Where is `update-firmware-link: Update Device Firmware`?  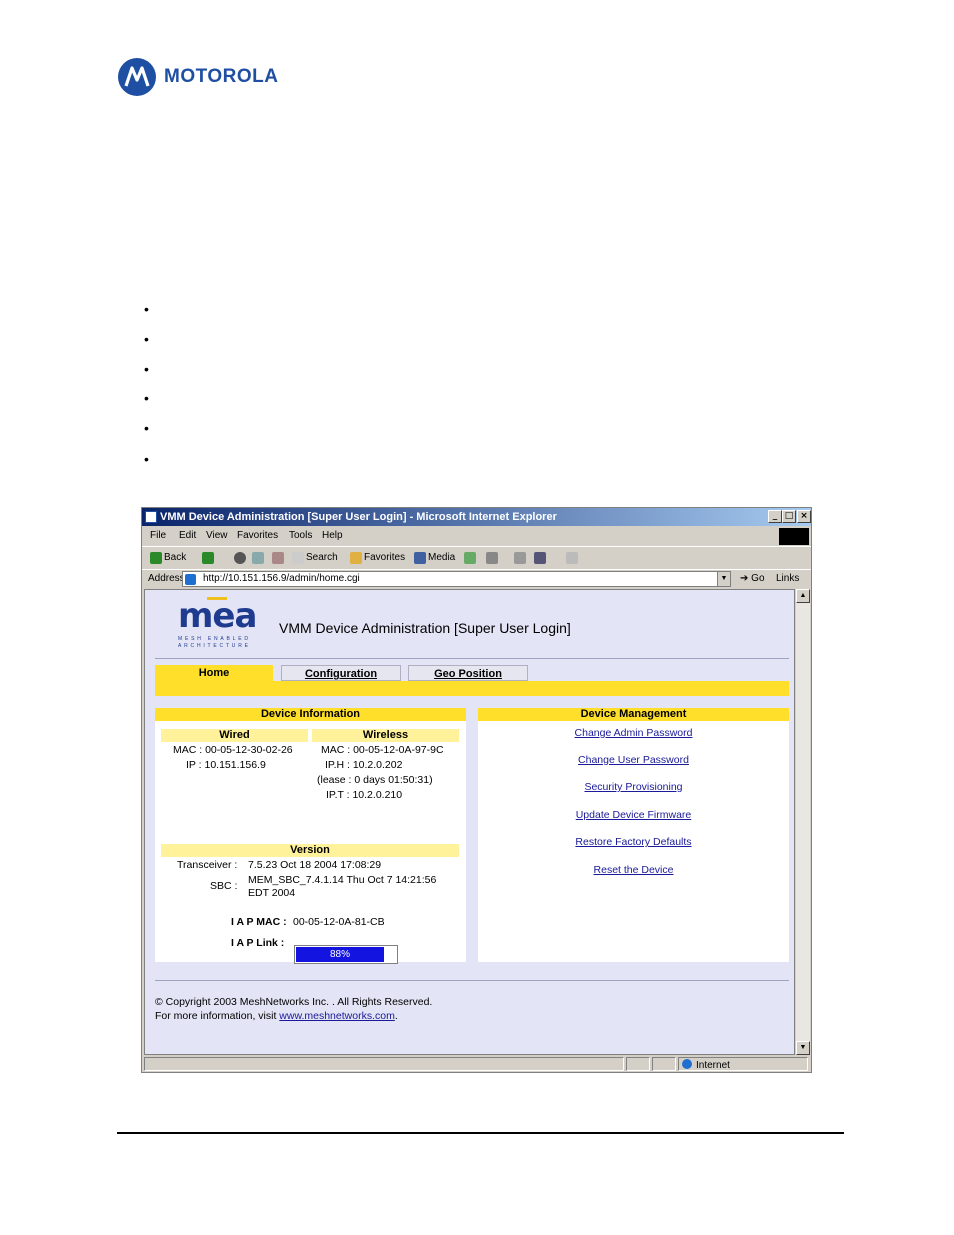
update-firmware-link: Update Device Firmware is located at coordinates (633, 815).